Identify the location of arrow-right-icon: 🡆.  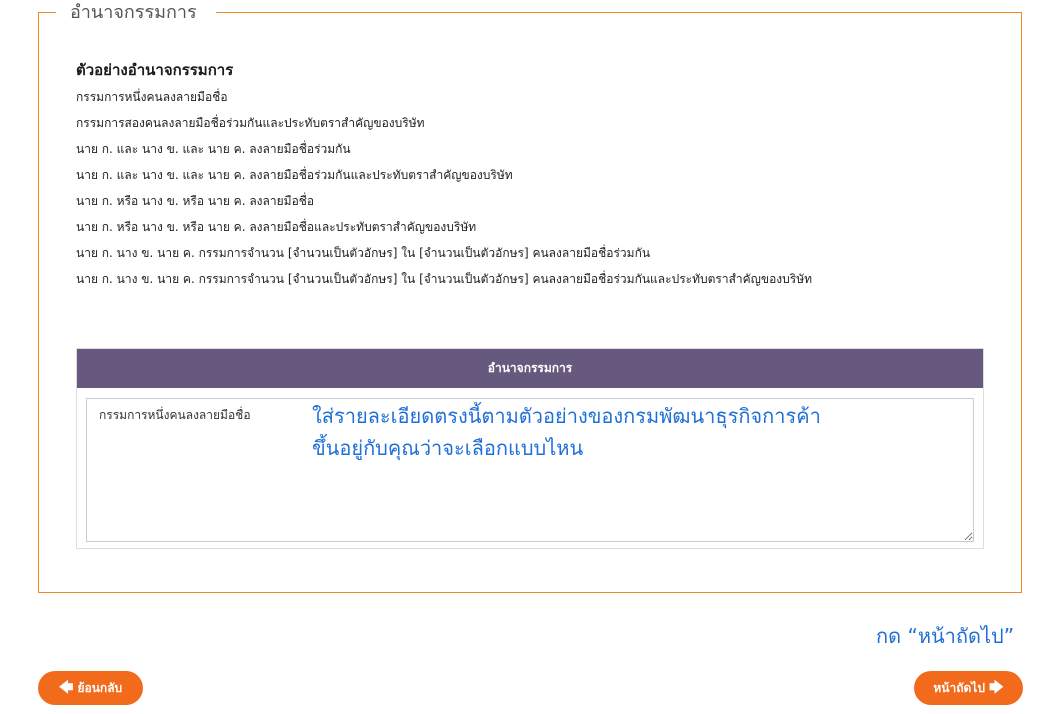
(996, 688).